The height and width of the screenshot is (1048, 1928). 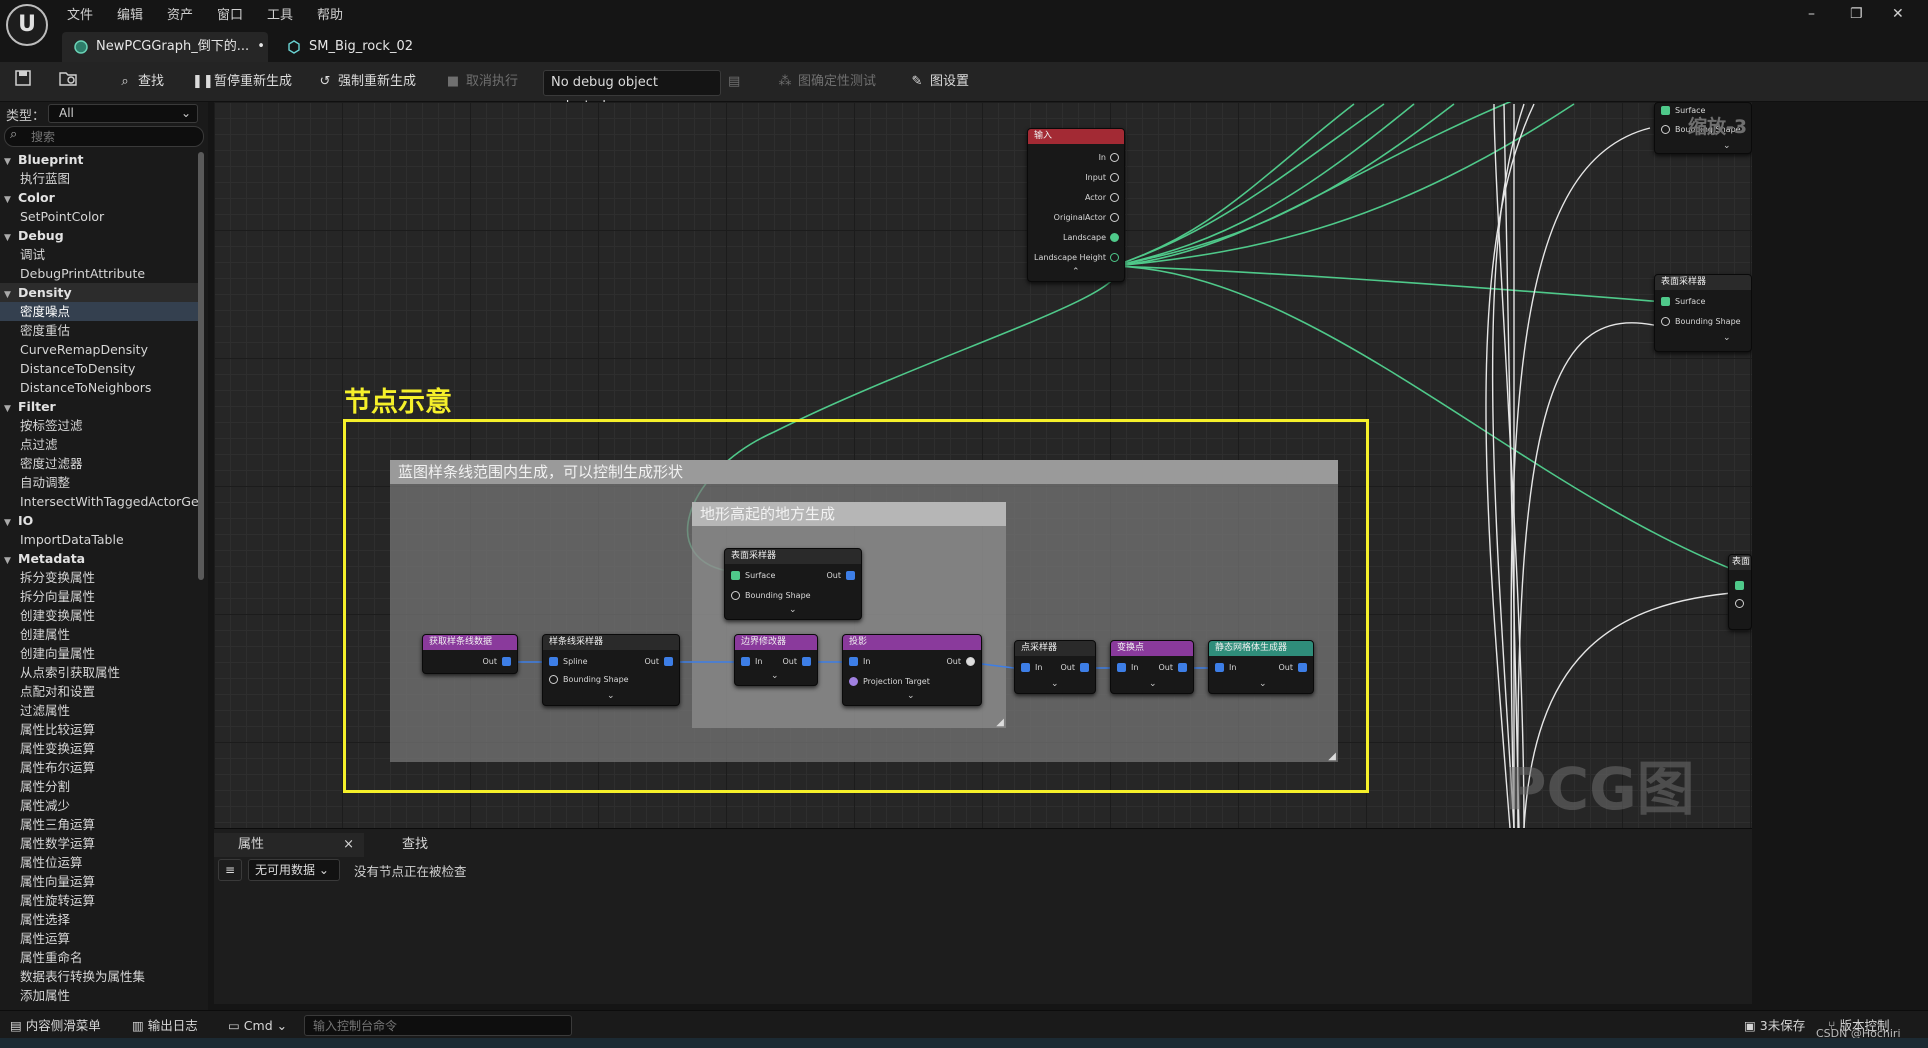 I want to click on palette-item: 密度重估, so click(x=100, y=330).